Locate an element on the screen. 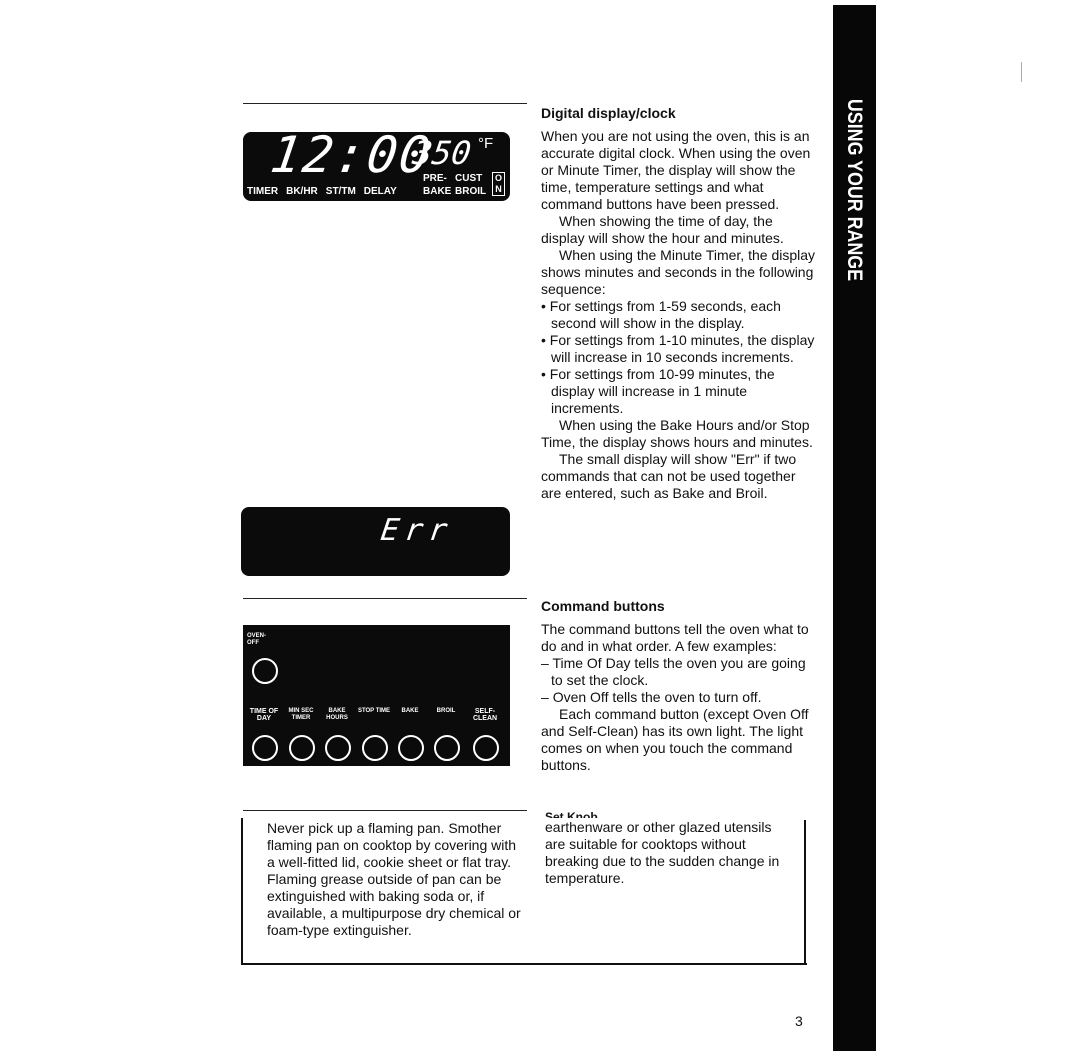 This screenshot has width=1080, height=1057. button-label: MIN SEC TIMER is located at coordinates (301, 714).